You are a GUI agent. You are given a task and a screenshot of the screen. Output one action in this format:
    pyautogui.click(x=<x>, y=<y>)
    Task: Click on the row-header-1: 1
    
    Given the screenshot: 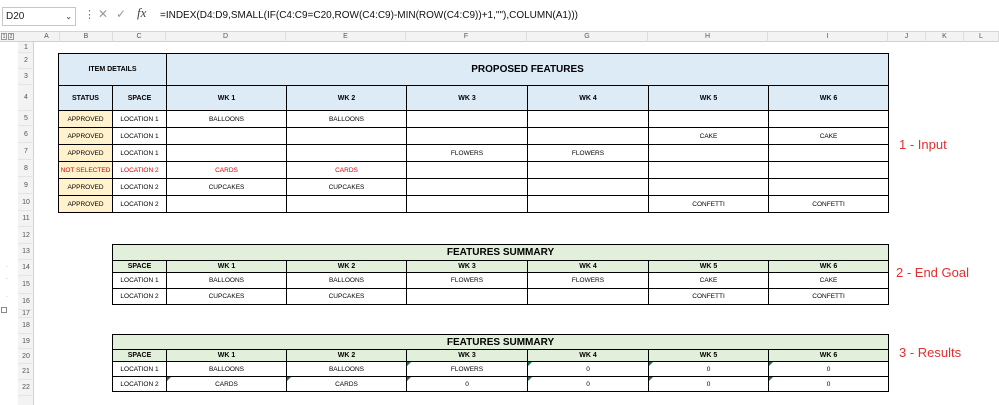 What is the action you would take?
    pyautogui.click(x=26, y=47)
    